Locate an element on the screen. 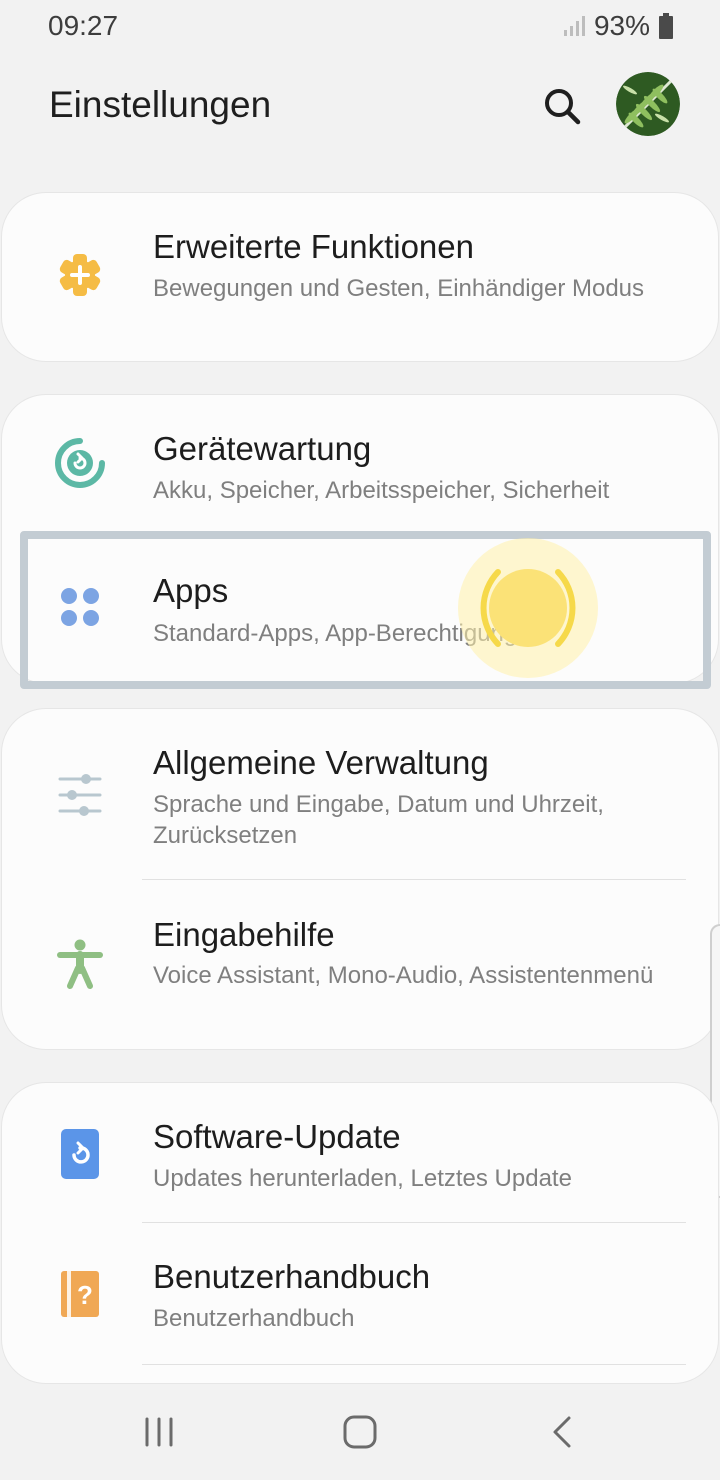 Image resolution: width=720 pixels, height=1480 pixels. settings-item-user-manual: ? Benutzerhandbuch Benutzerhandbuch is located at coordinates (360, 1293).